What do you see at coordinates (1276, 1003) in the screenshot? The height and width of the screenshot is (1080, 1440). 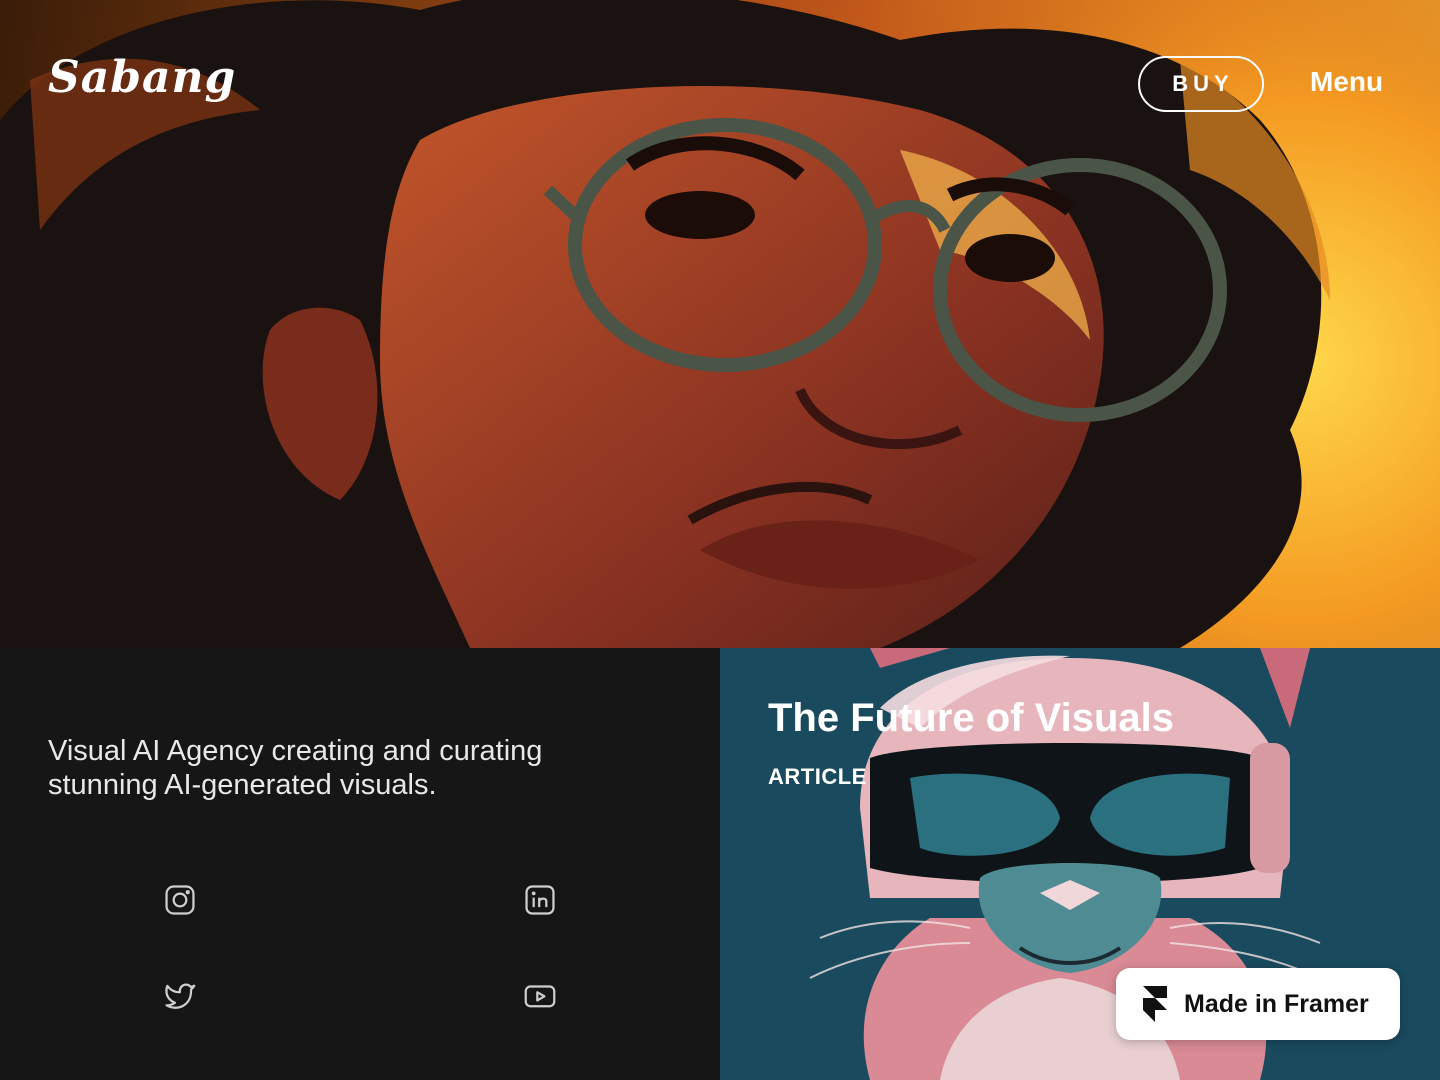 I see `badge-label: Made in Framer` at bounding box center [1276, 1003].